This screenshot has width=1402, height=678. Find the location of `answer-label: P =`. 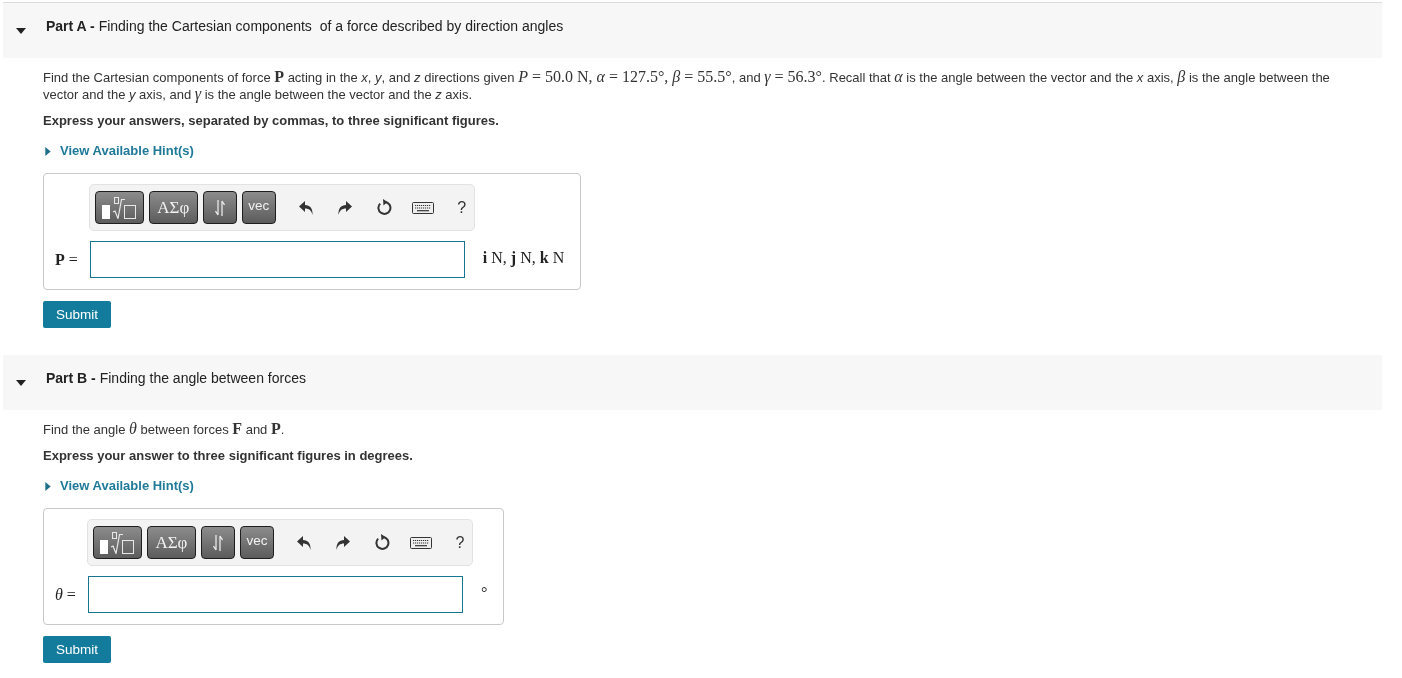

answer-label: P = is located at coordinates (66, 259).